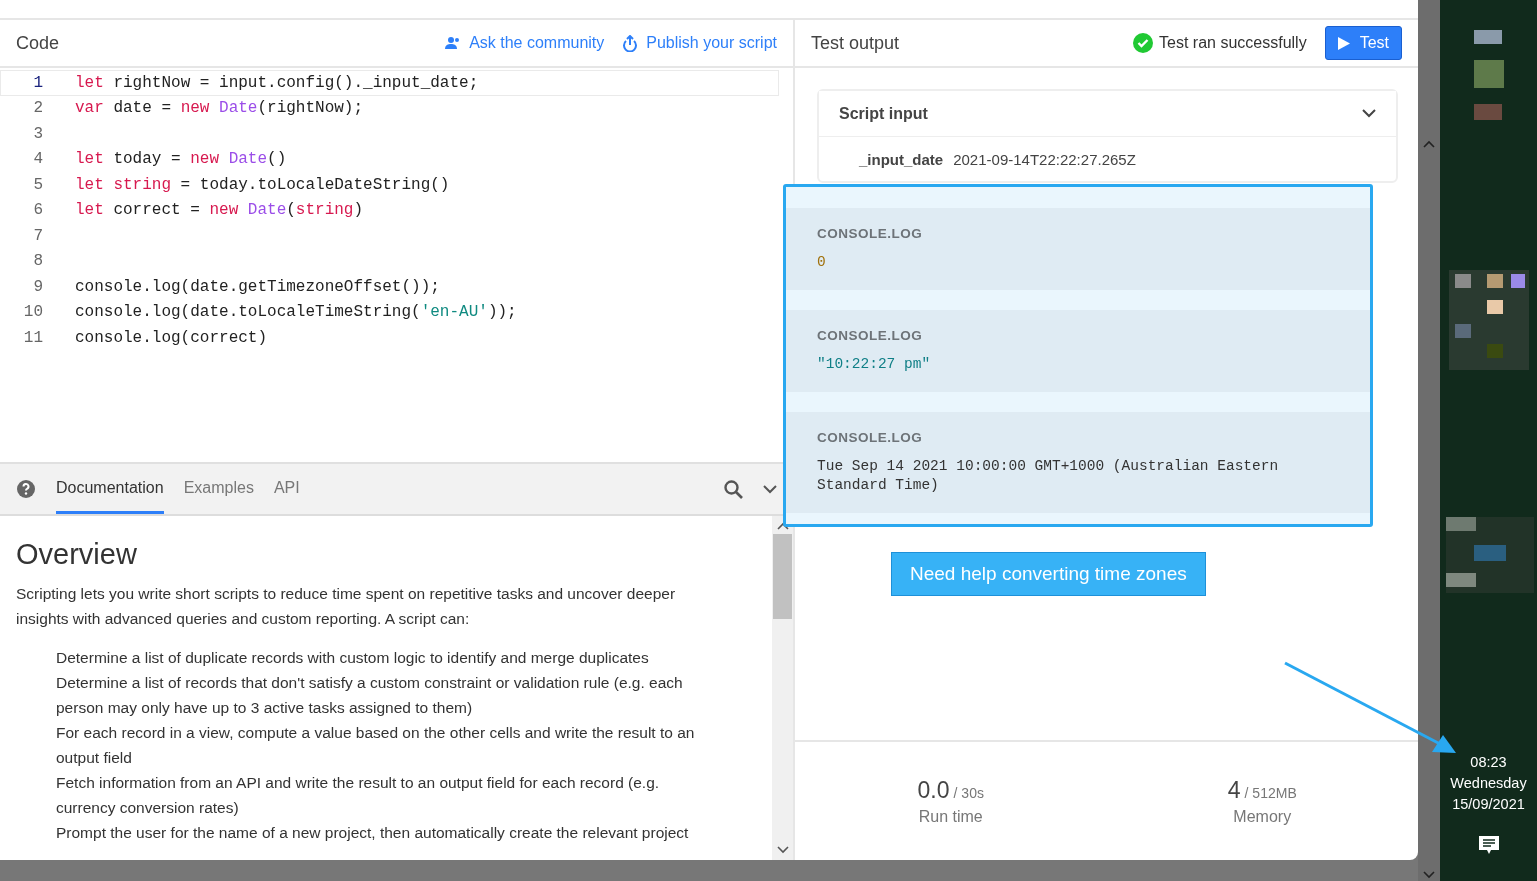 The height and width of the screenshot is (881, 1537). I want to click on header-link: Publish your script, so click(699, 43).